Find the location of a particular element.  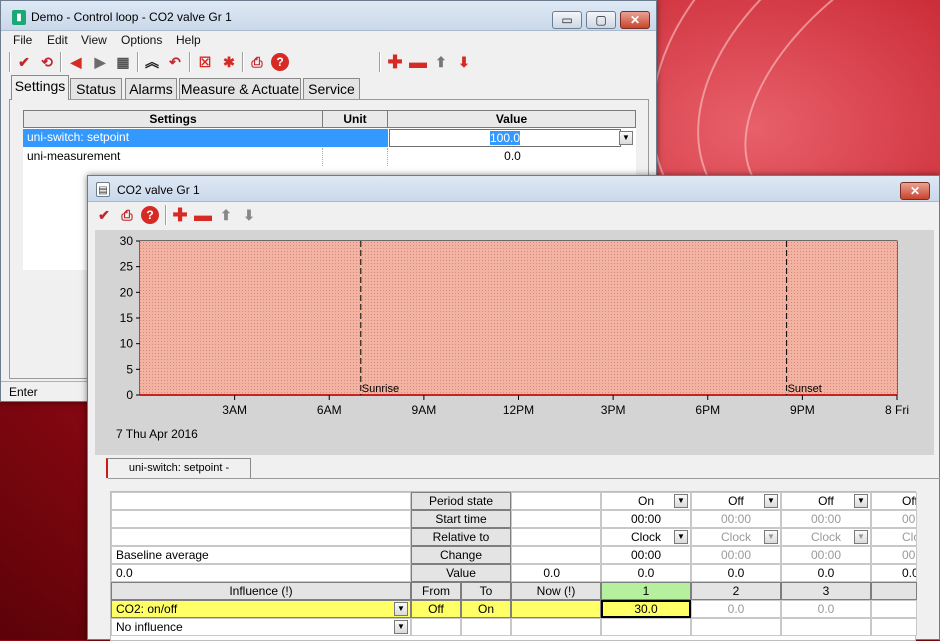

menu-bar: File Edit View Options Help is located at coordinates (328, 40).